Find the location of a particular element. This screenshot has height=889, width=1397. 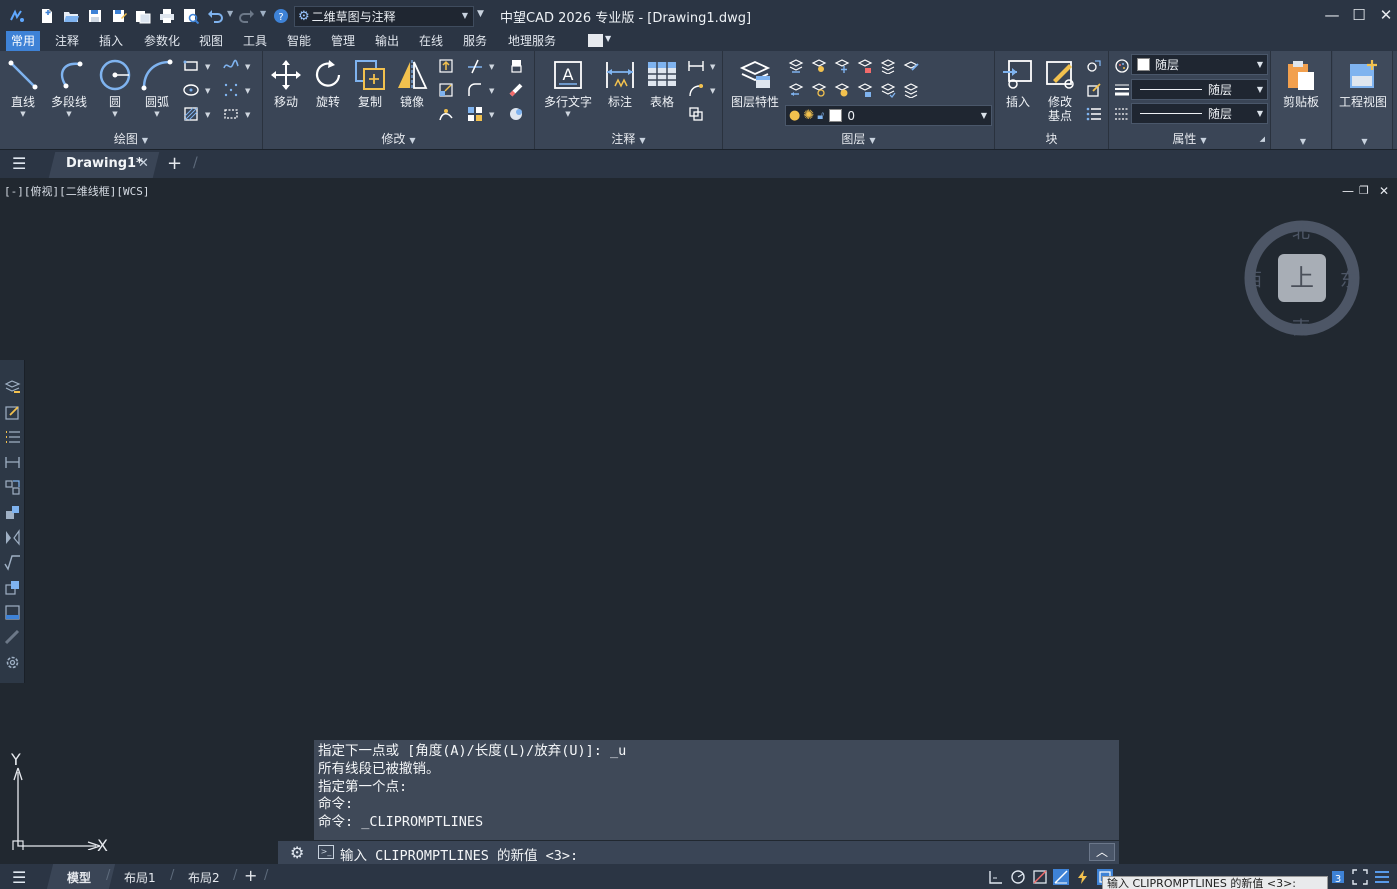

tab-geo-services: 地理服务 is located at coordinates (532, 41).